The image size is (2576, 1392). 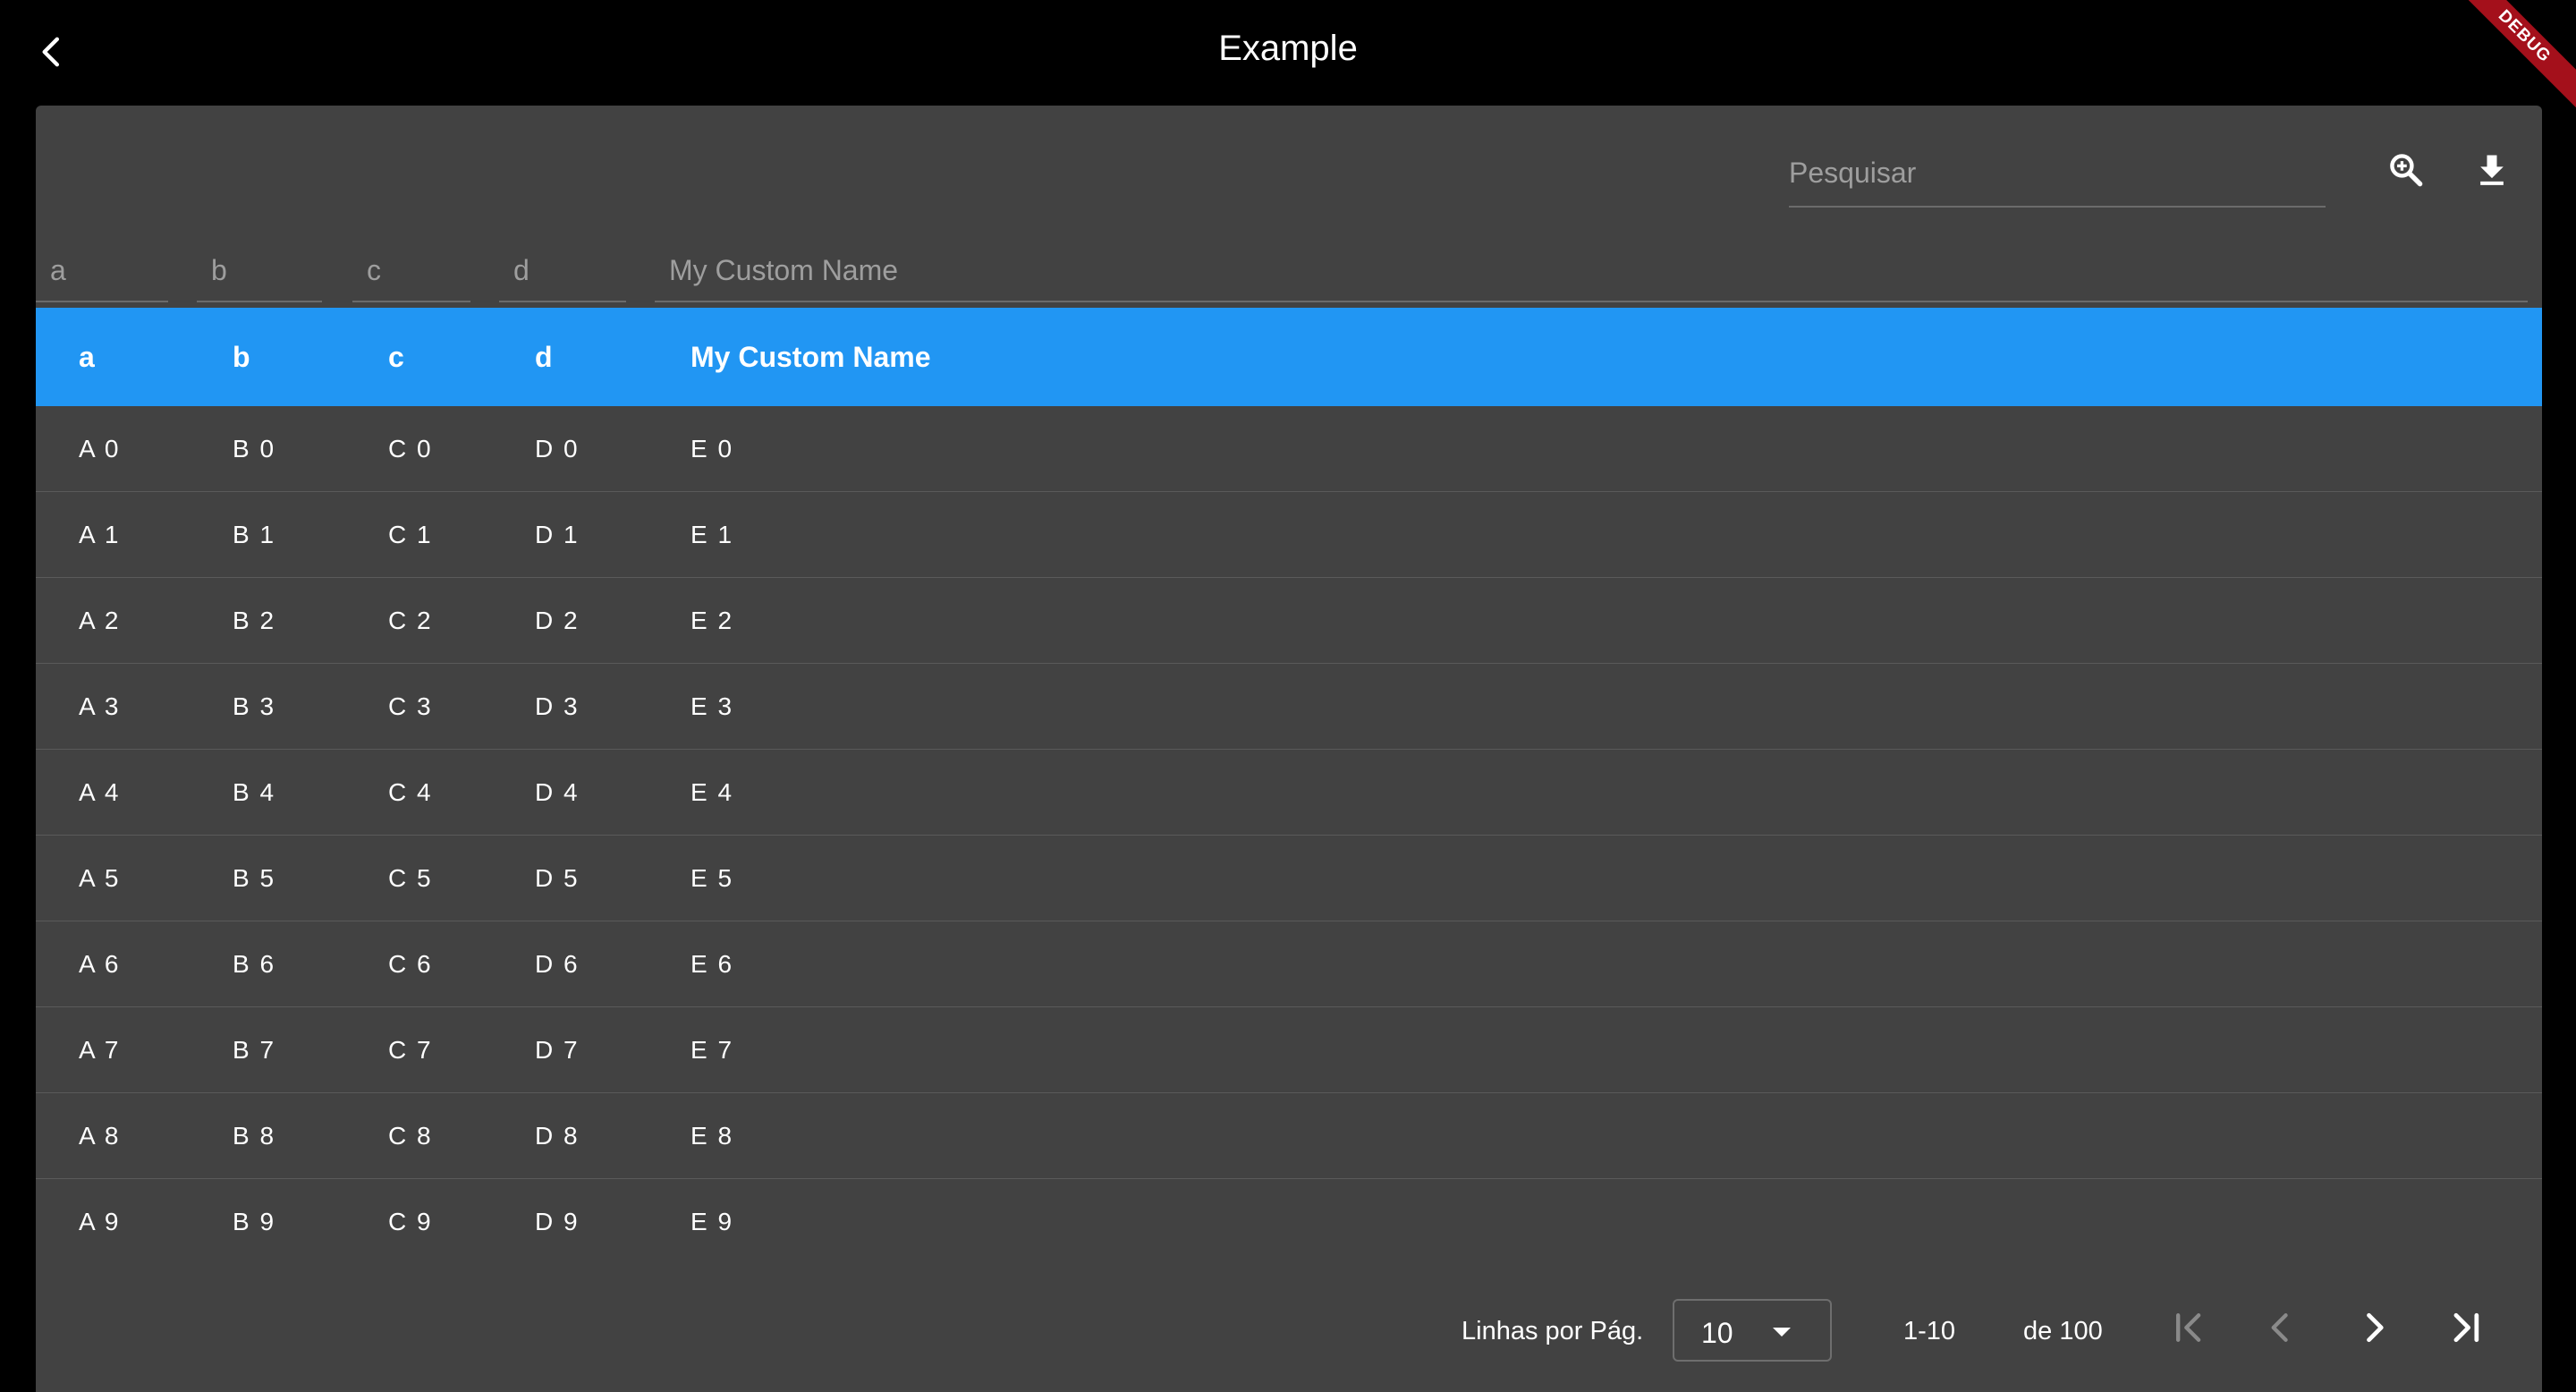 What do you see at coordinates (410, 534) in the screenshot?
I see `table-cell: C 1` at bounding box center [410, 534].